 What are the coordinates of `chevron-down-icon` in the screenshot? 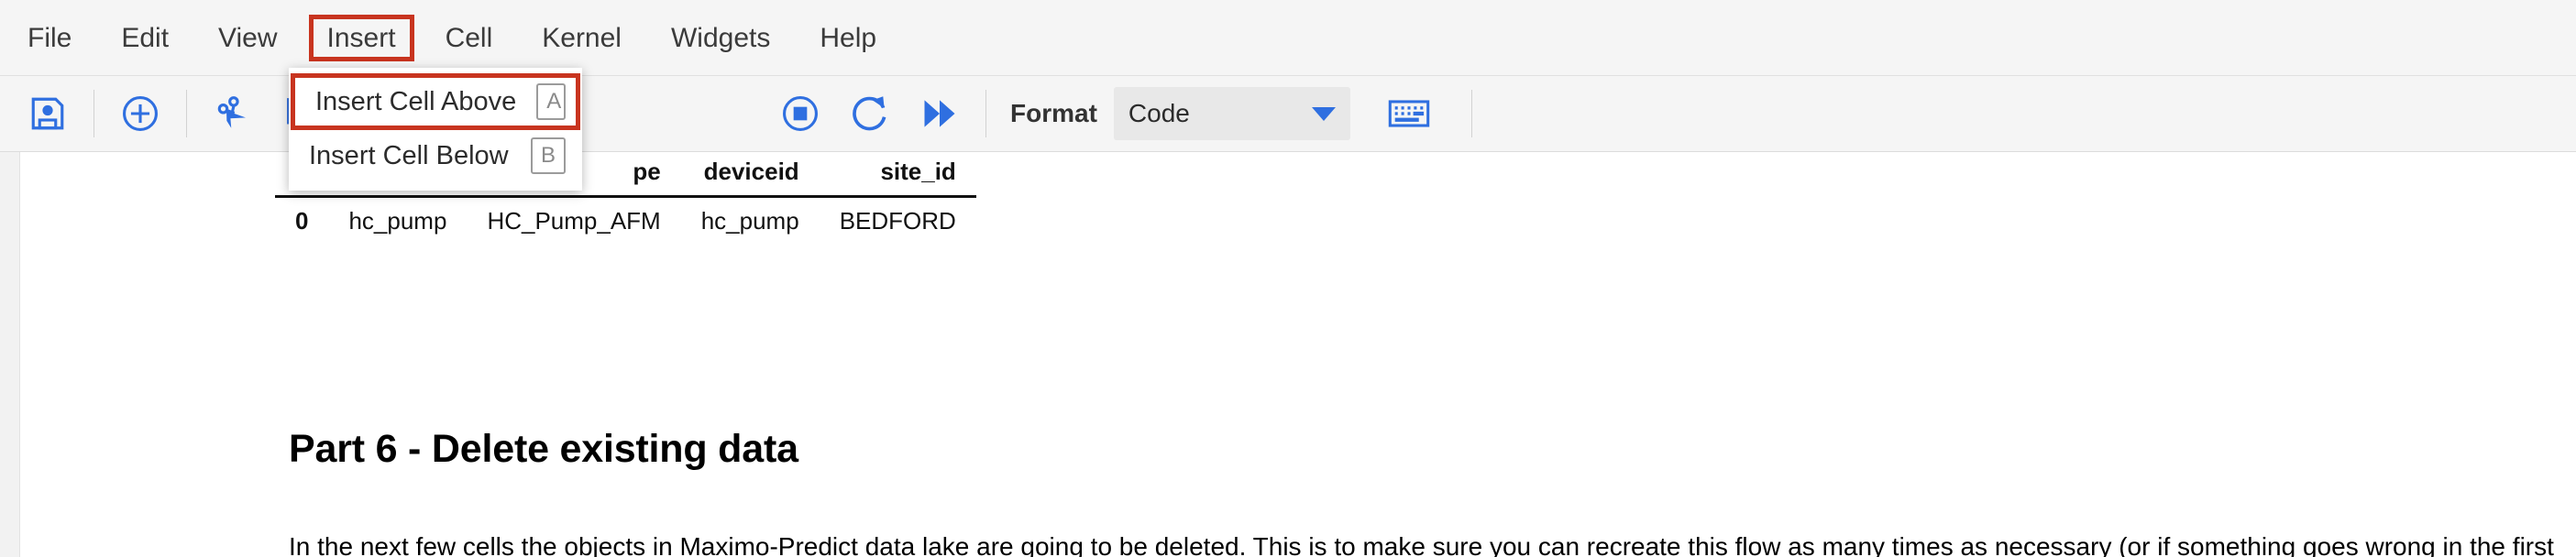 It's located at (1324, 114).